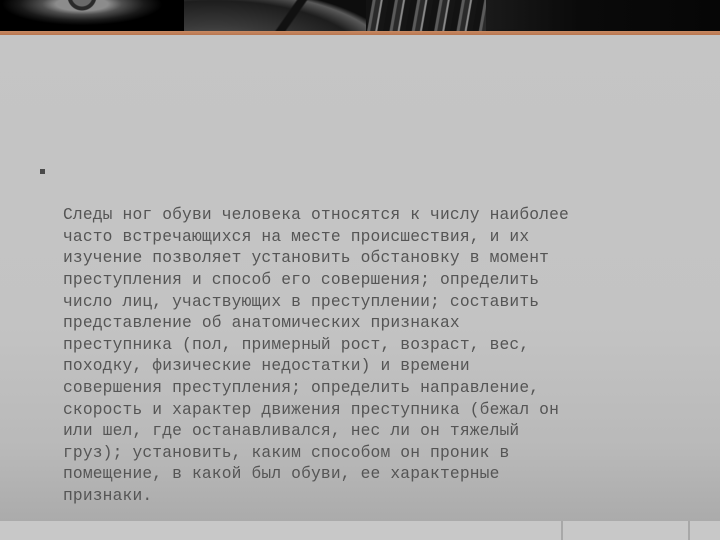 This screenshot has height=540, width=720. I want to click on header-photo-dark, so click(603, 15).